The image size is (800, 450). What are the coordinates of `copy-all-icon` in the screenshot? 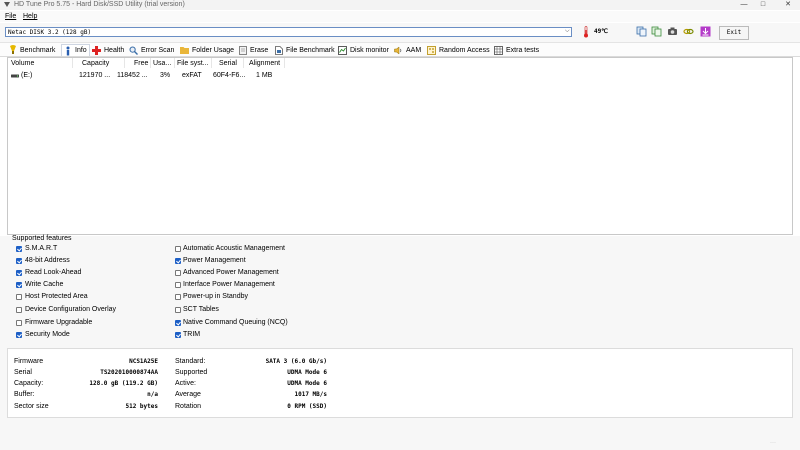 It's located at (656, 31).